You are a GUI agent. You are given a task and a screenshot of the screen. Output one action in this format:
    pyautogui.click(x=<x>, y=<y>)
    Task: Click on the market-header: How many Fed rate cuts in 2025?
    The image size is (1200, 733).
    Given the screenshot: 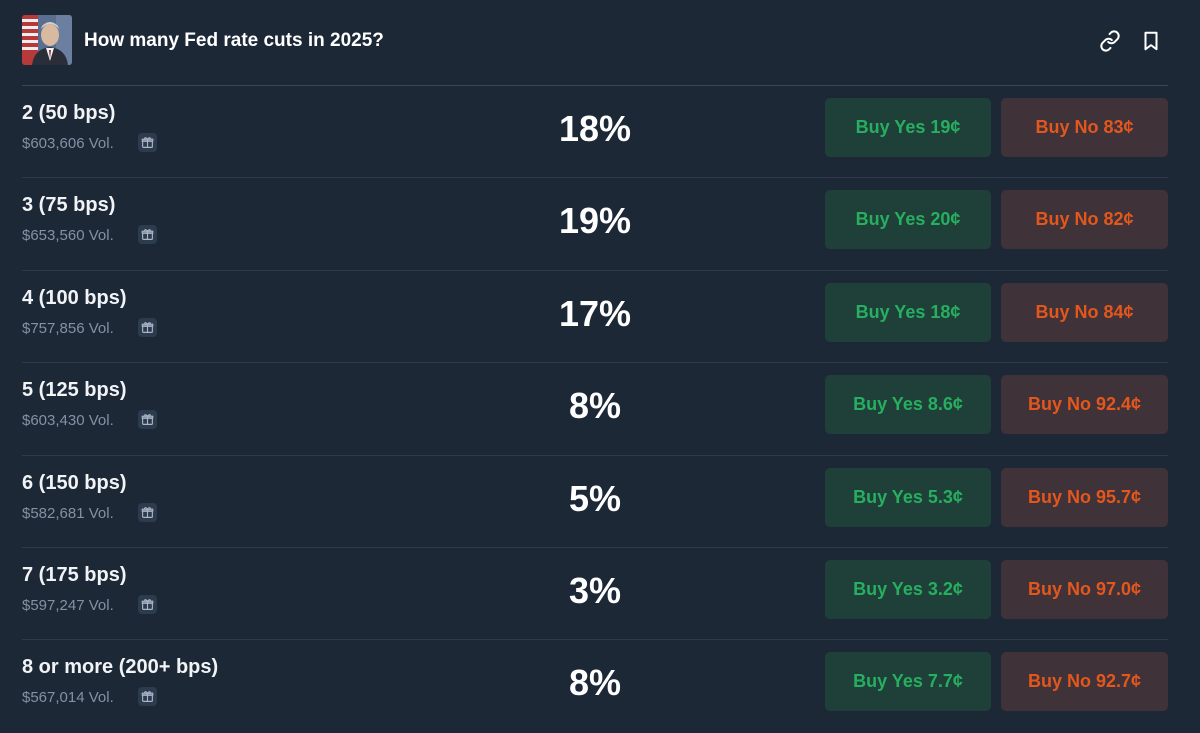 What is the action you would take?
    pyautogui.click(x=600, y=42)
    